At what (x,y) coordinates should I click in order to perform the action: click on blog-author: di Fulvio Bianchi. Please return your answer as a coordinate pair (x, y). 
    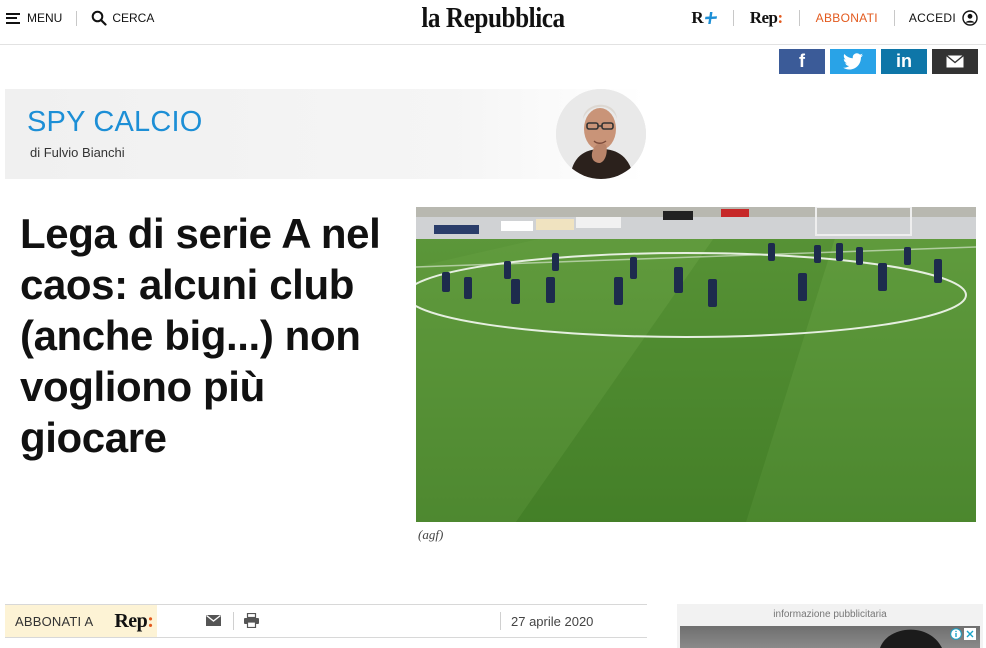
    Looking at the image, I should click on (77, 152).